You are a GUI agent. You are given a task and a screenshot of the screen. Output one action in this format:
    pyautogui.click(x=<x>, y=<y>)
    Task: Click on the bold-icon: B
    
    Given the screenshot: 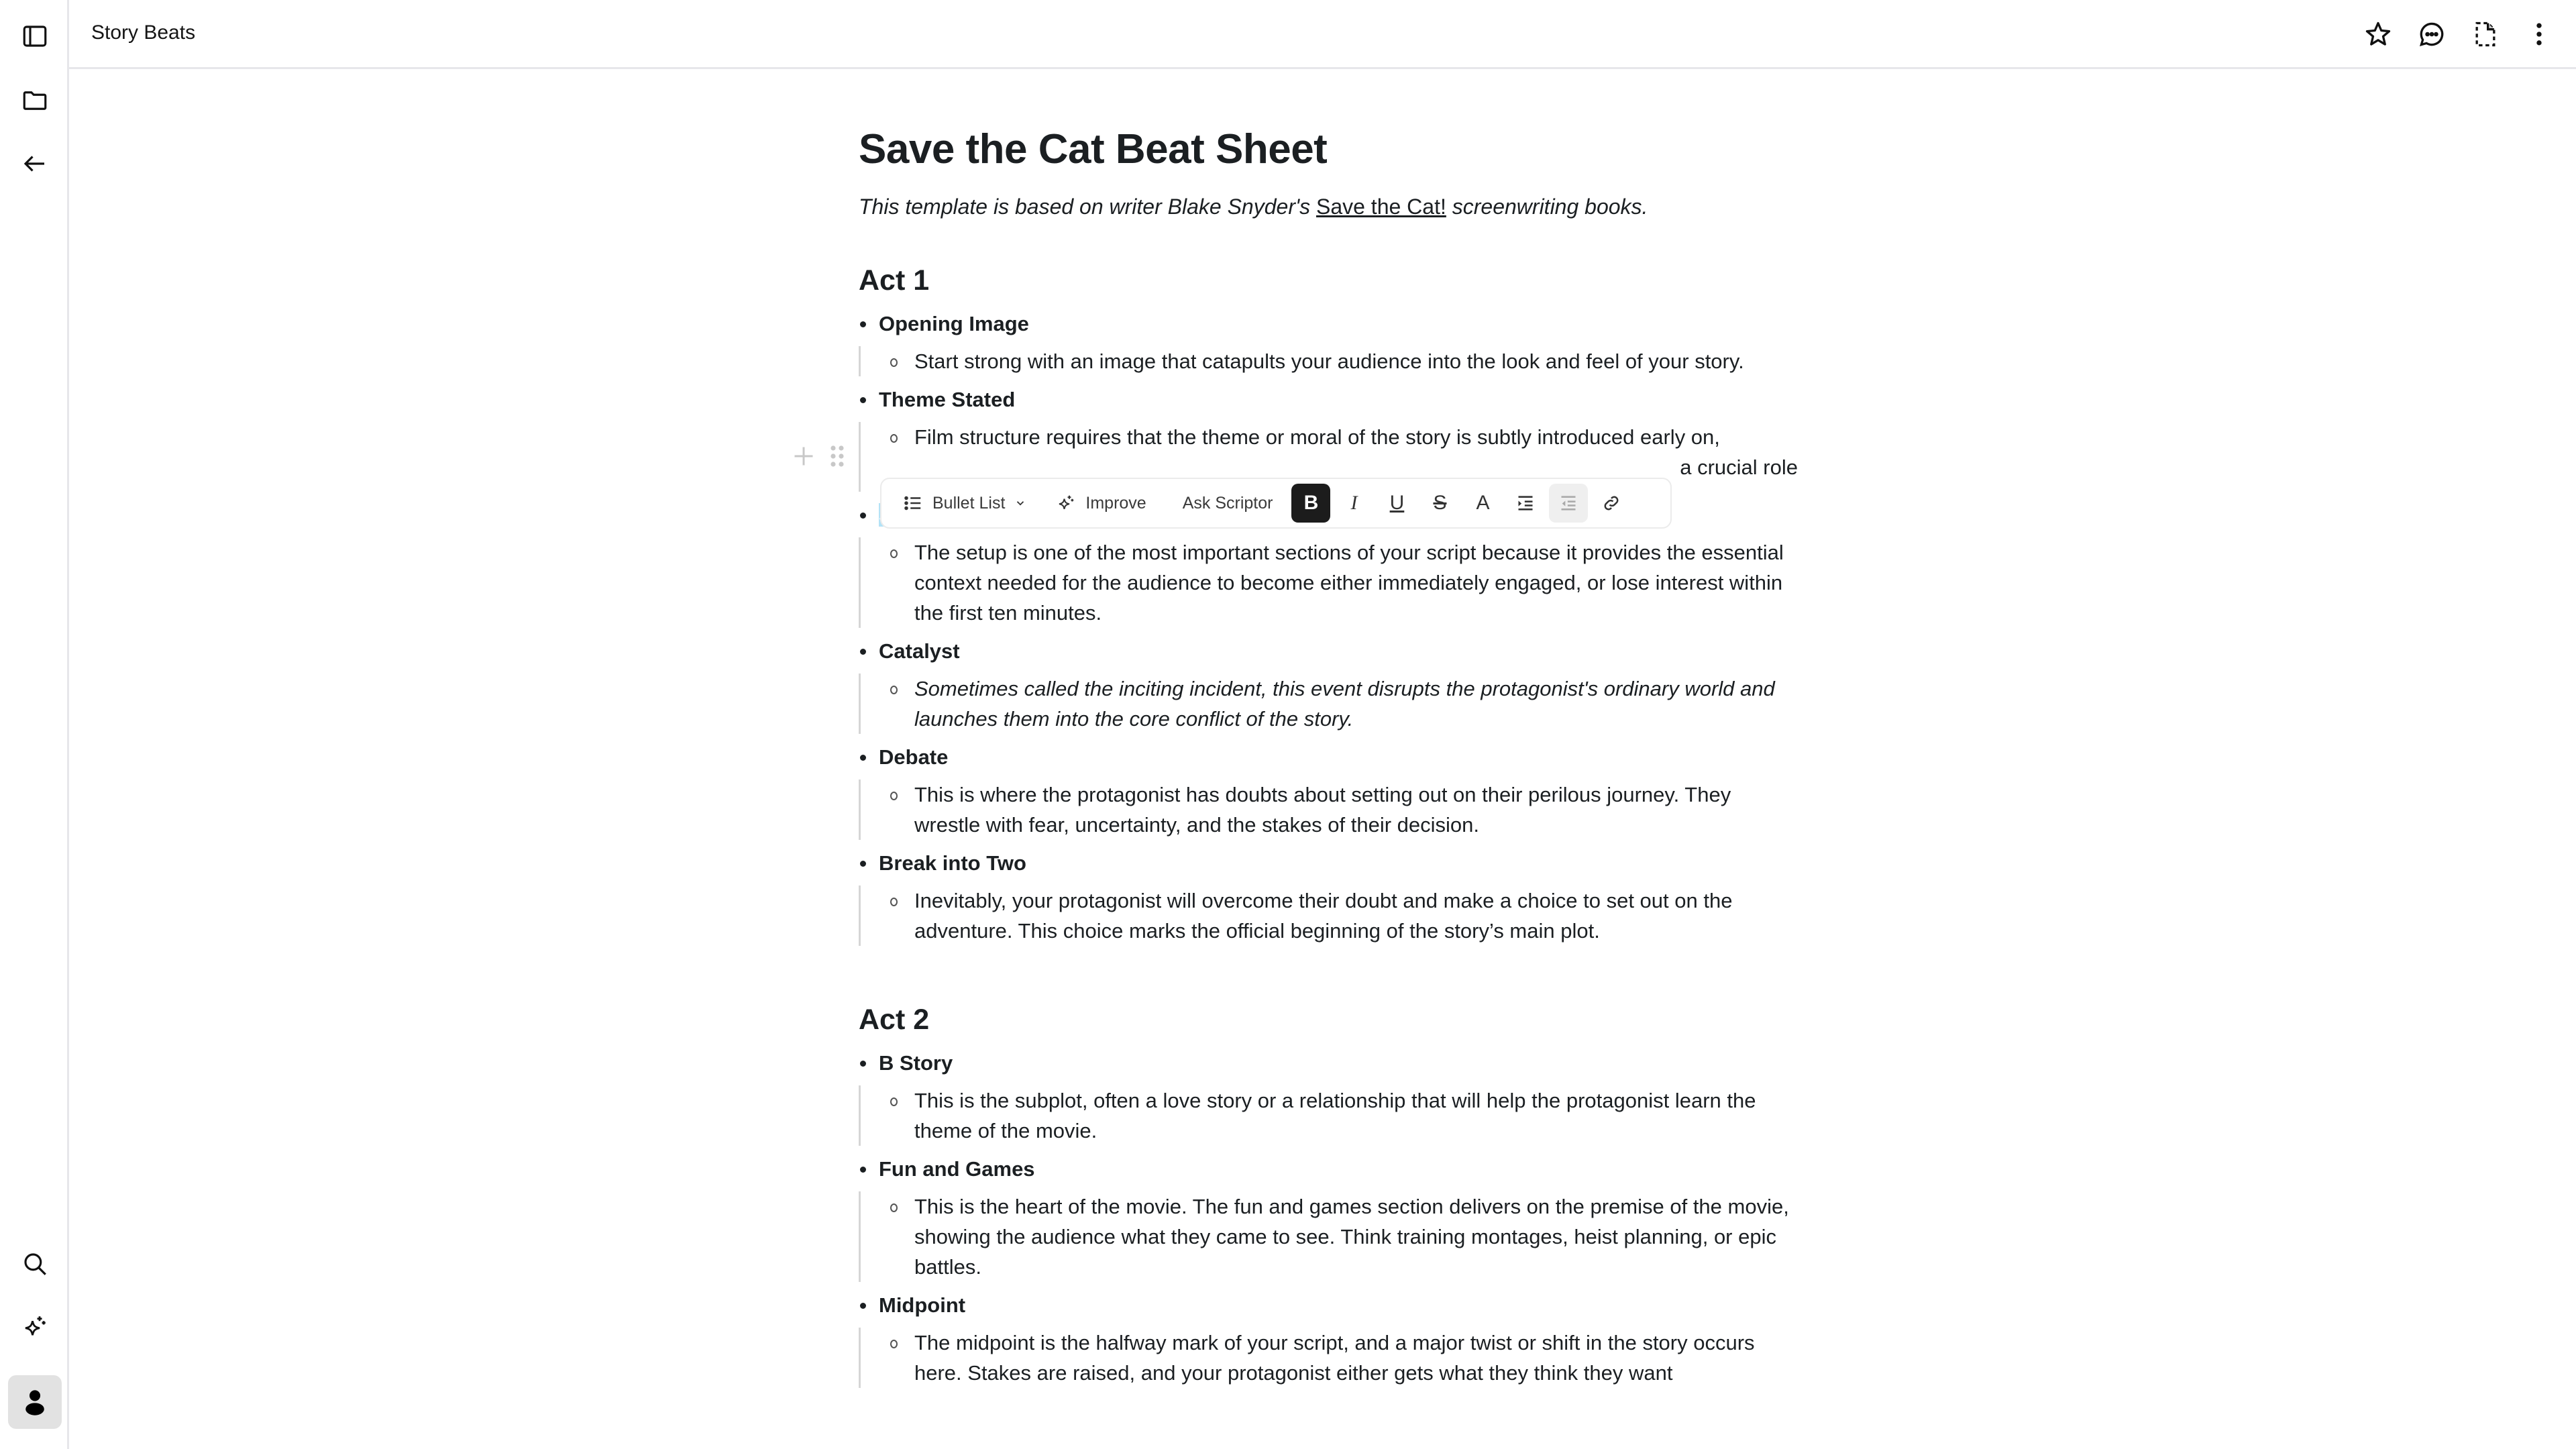 What is the action you would take?
    pyautogui.click(x=1311, y=503)
    